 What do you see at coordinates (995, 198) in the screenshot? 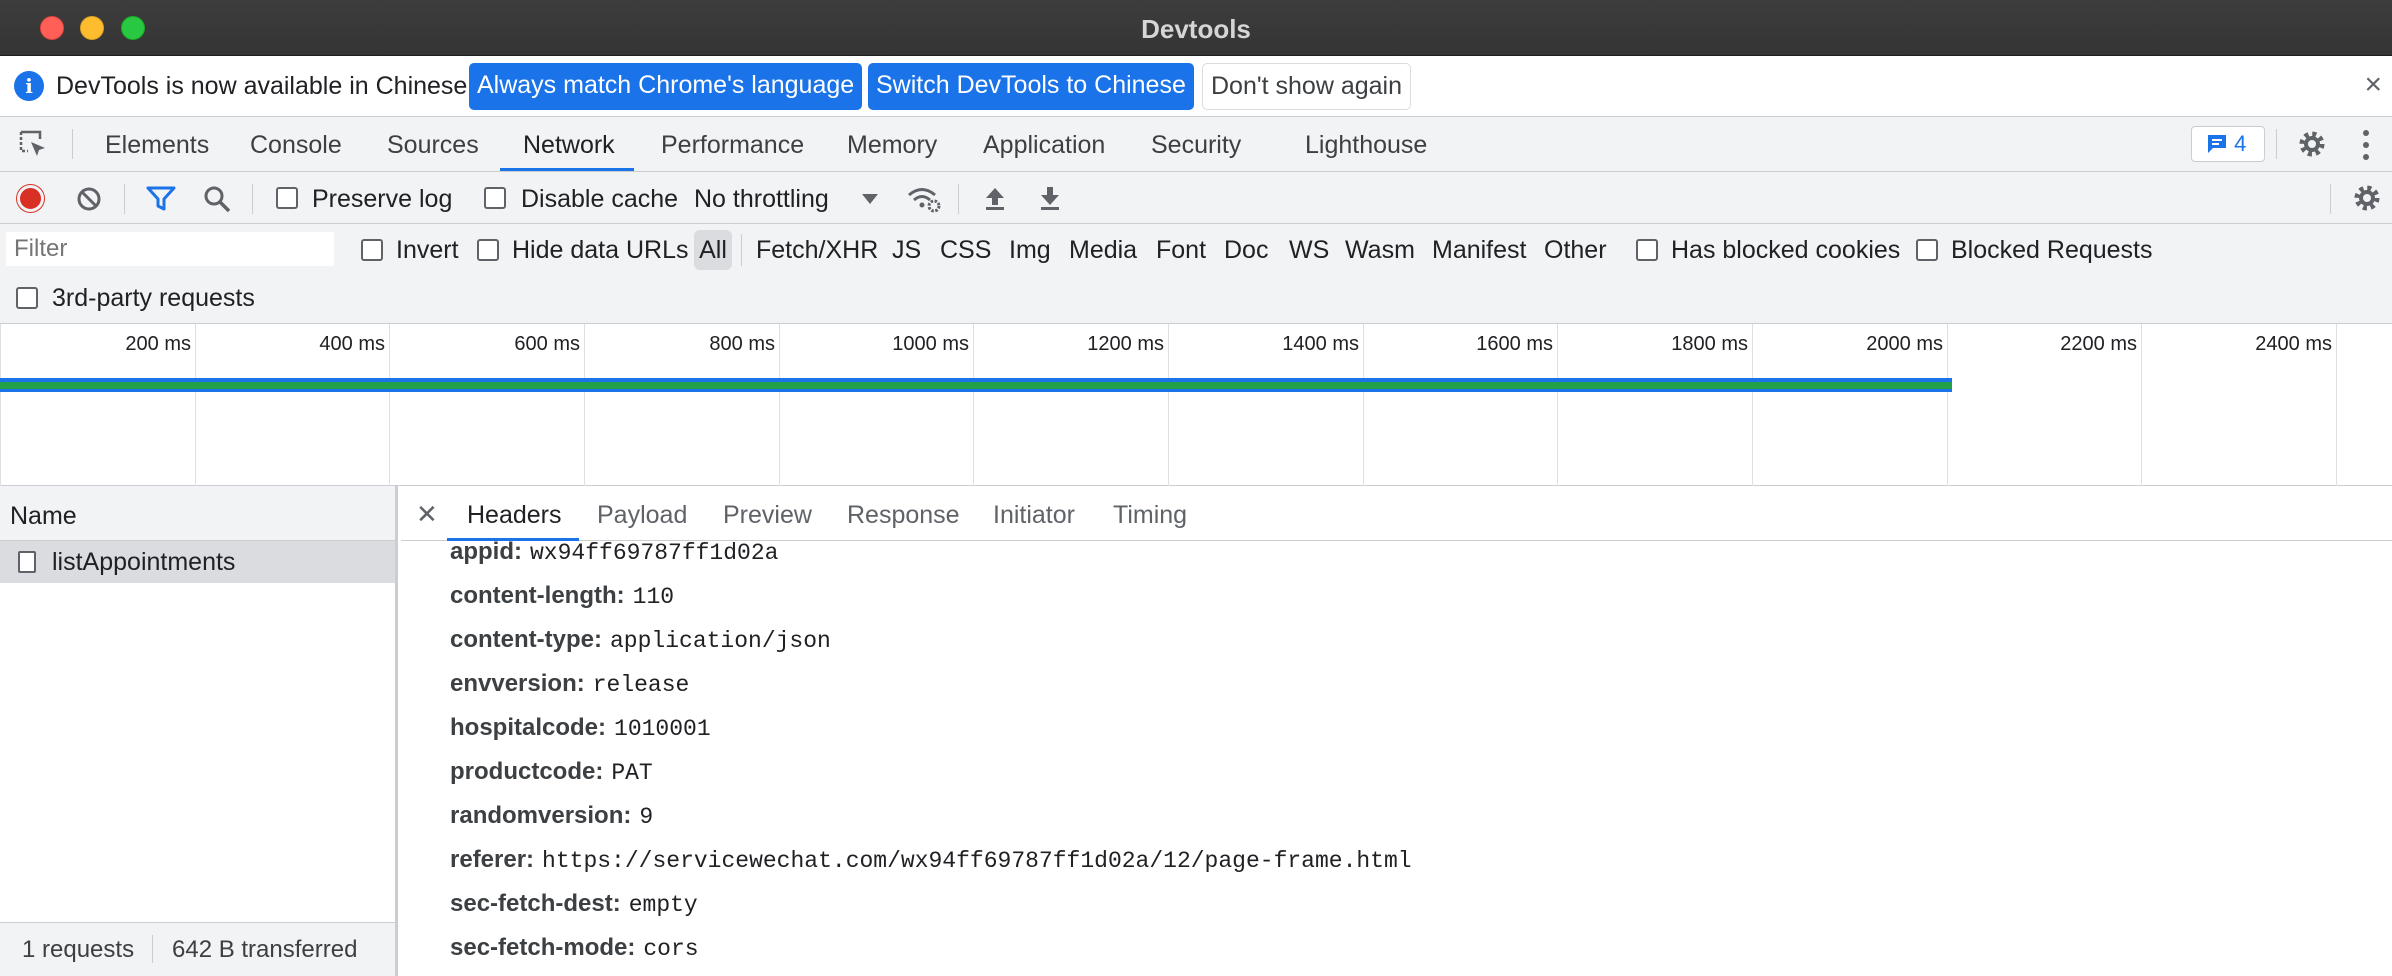
I see `import-har-icon` at bounding box center [995, 198].